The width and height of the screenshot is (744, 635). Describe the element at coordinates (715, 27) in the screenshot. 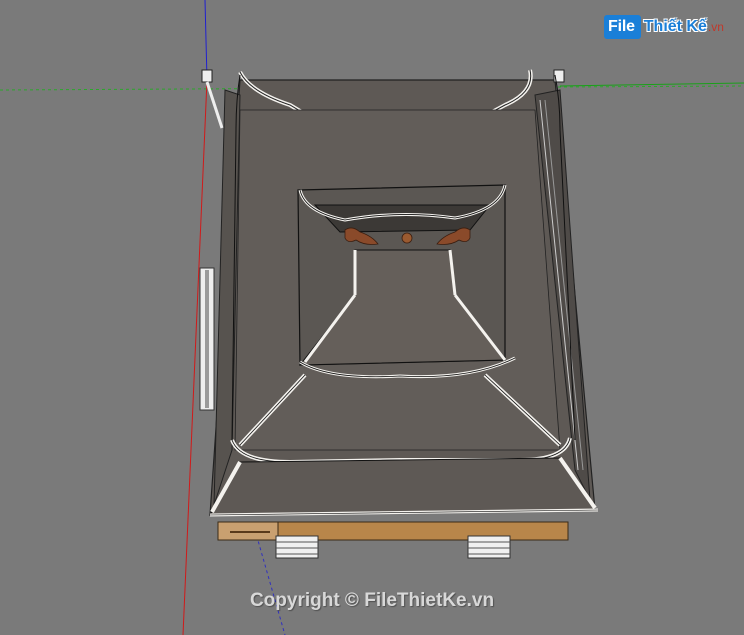

I see `logo-suffix: .vn` at that location.